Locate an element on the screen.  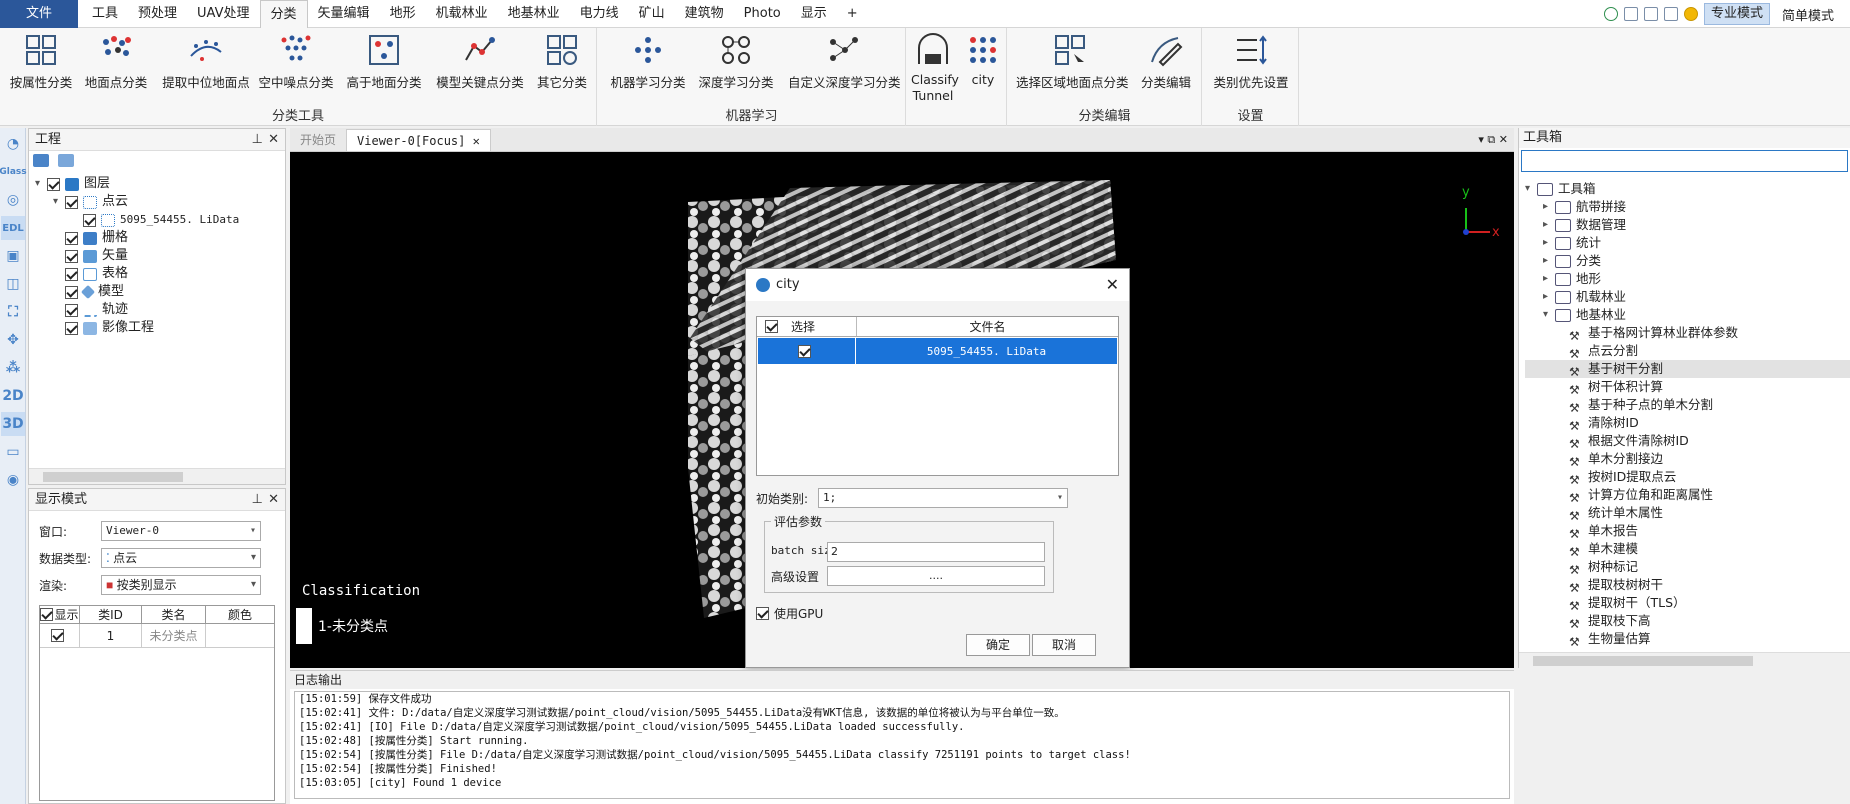
cancel-button: 取消 is located at coordinates (1064, 645).